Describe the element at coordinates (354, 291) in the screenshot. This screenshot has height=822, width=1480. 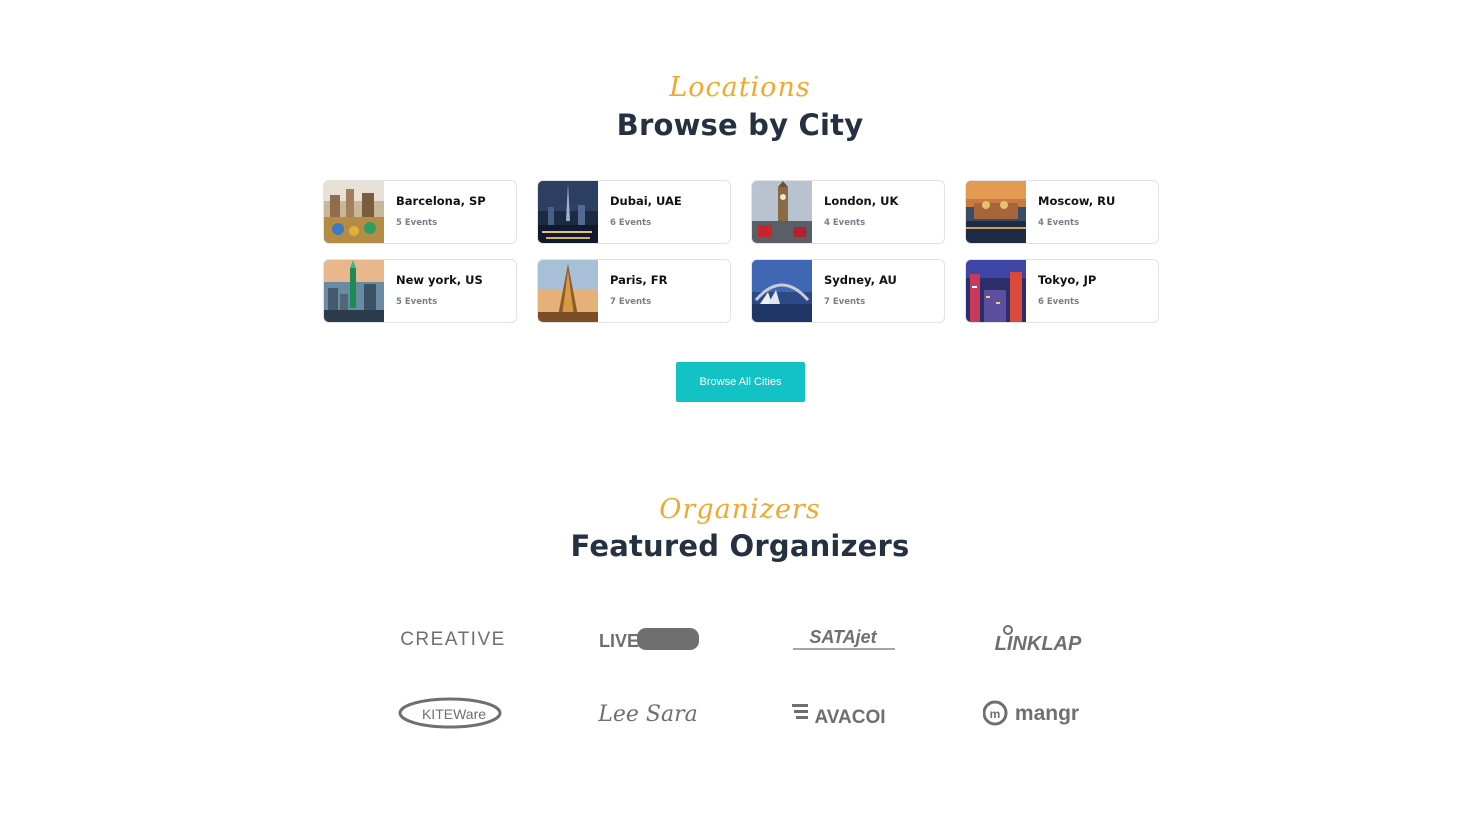
I see `new-york-photo` at that location.